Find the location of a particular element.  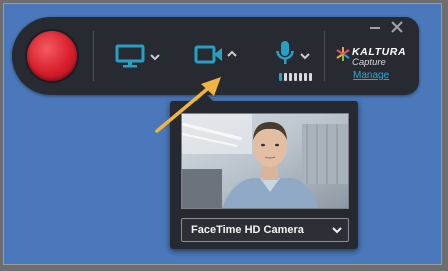

camera-select-value: FaceTime HD Camera is located at coordinates (247, 230).